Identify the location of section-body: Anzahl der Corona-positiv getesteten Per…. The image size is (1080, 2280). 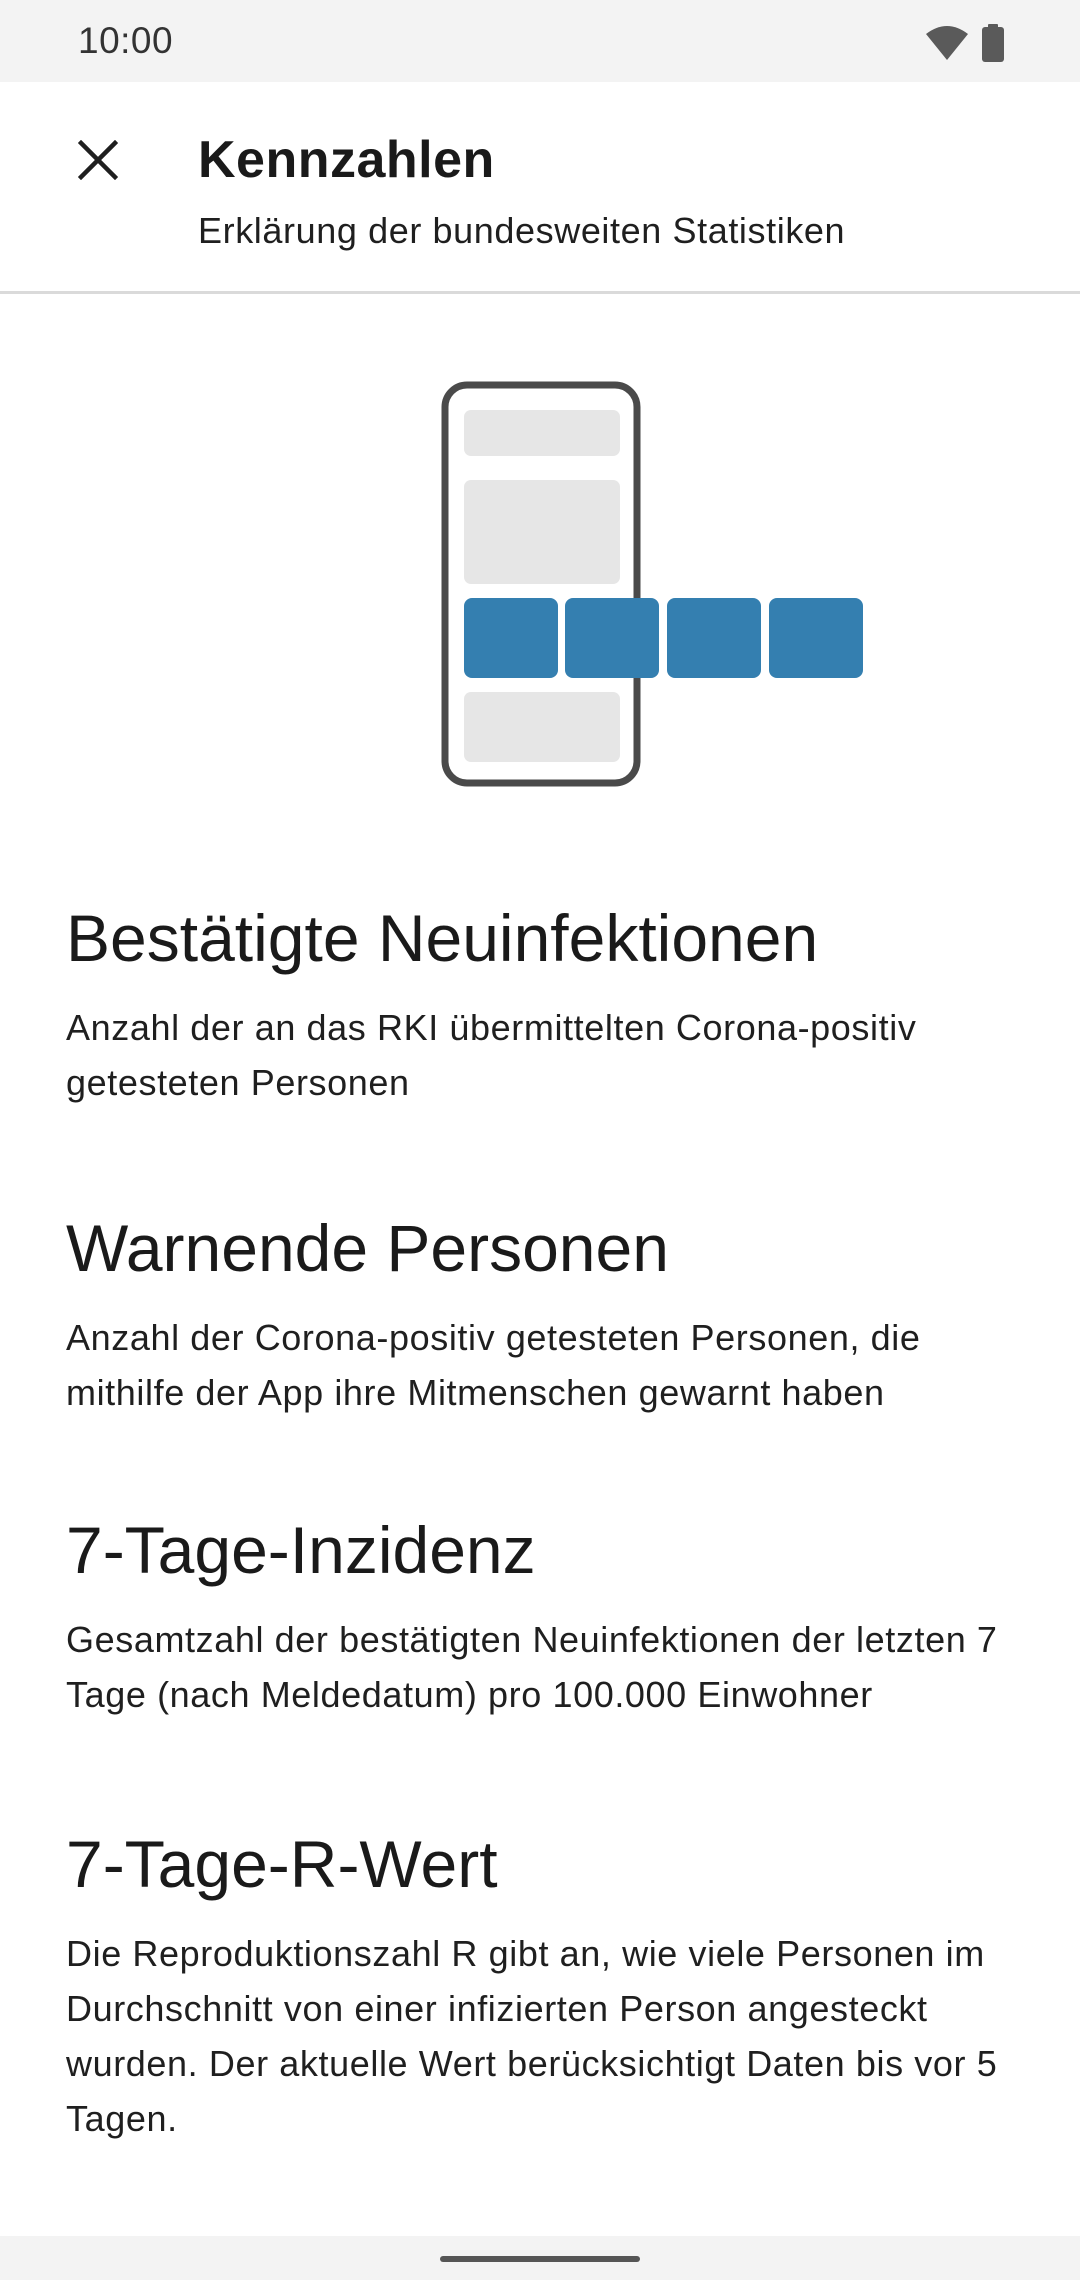
(493, 1365).